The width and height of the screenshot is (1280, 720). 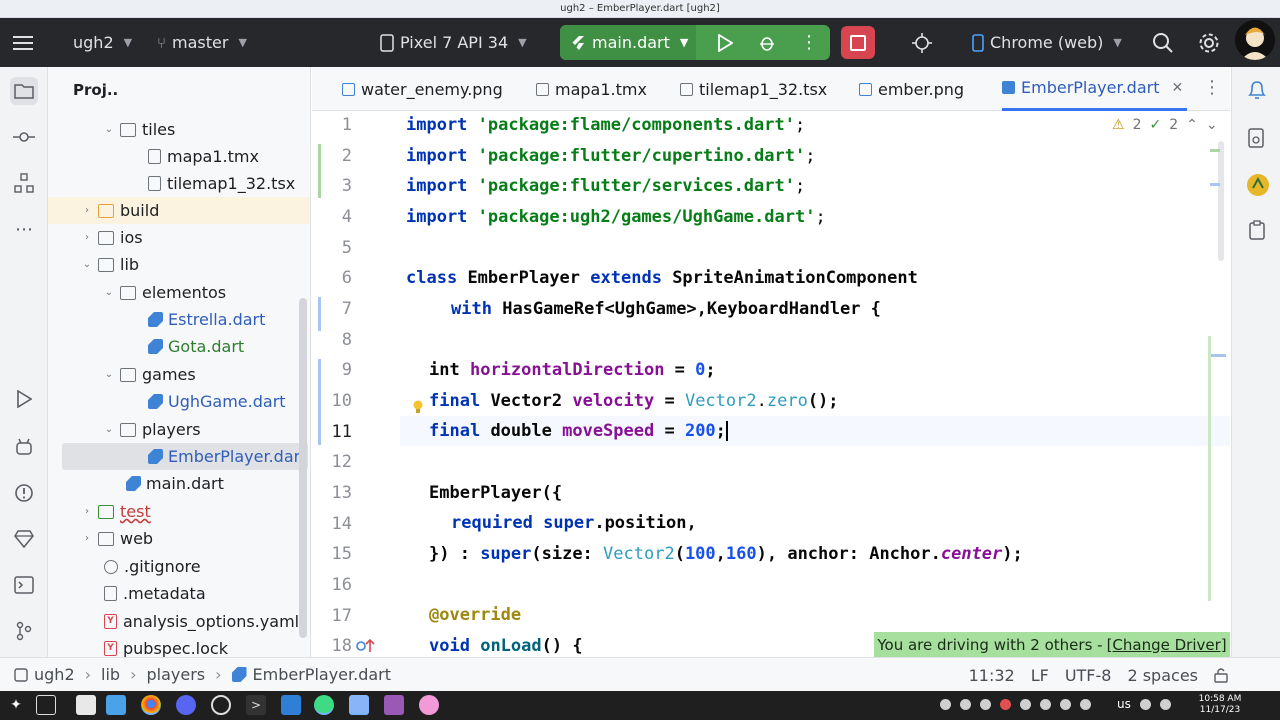 What do you see at coordinates (1257, 90) in the screenshot?
I see `bell-icon` at bounding box center [1257, 90].